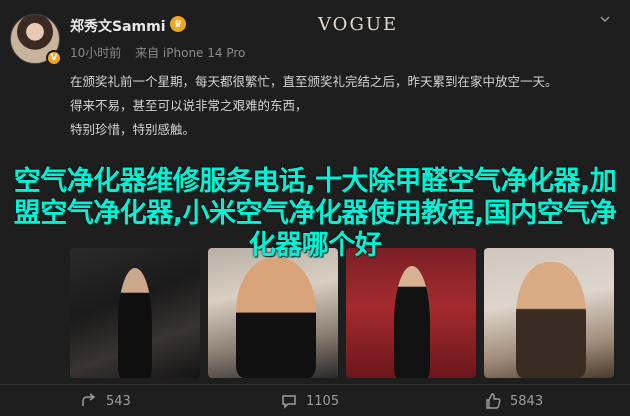 The width and height of the screenshot is (630, 416). I want to click on comment-button: 1105, so click(309, 401).